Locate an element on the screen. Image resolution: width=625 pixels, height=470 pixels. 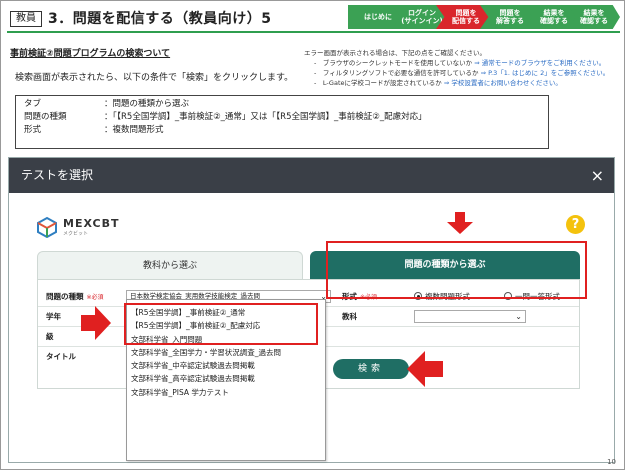
note-heading: エラー画面が表示される場合は、下記の点をご確認ください。 is located at coordinates (395, 53).